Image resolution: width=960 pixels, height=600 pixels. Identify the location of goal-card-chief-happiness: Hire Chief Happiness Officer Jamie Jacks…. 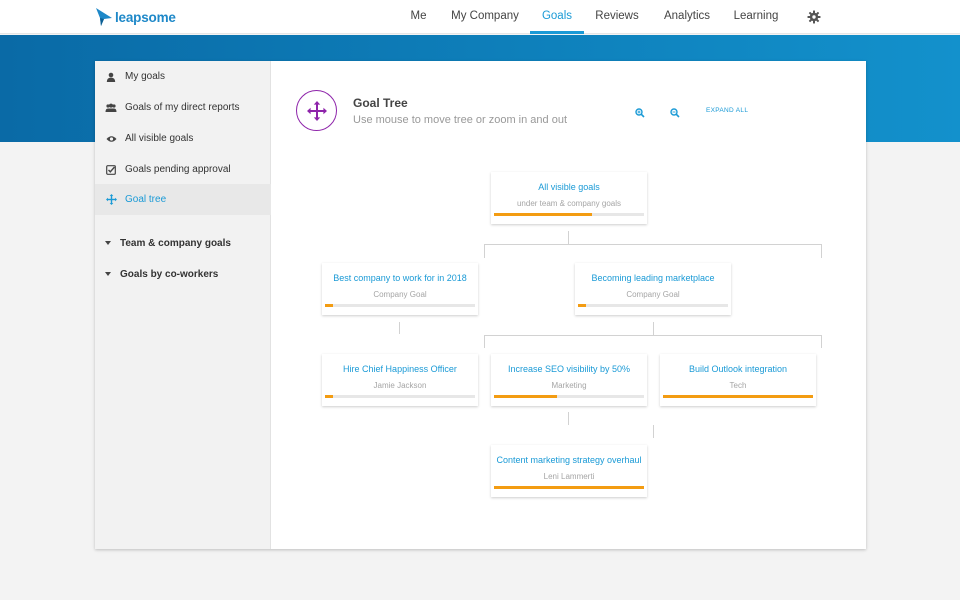
(400, 380).